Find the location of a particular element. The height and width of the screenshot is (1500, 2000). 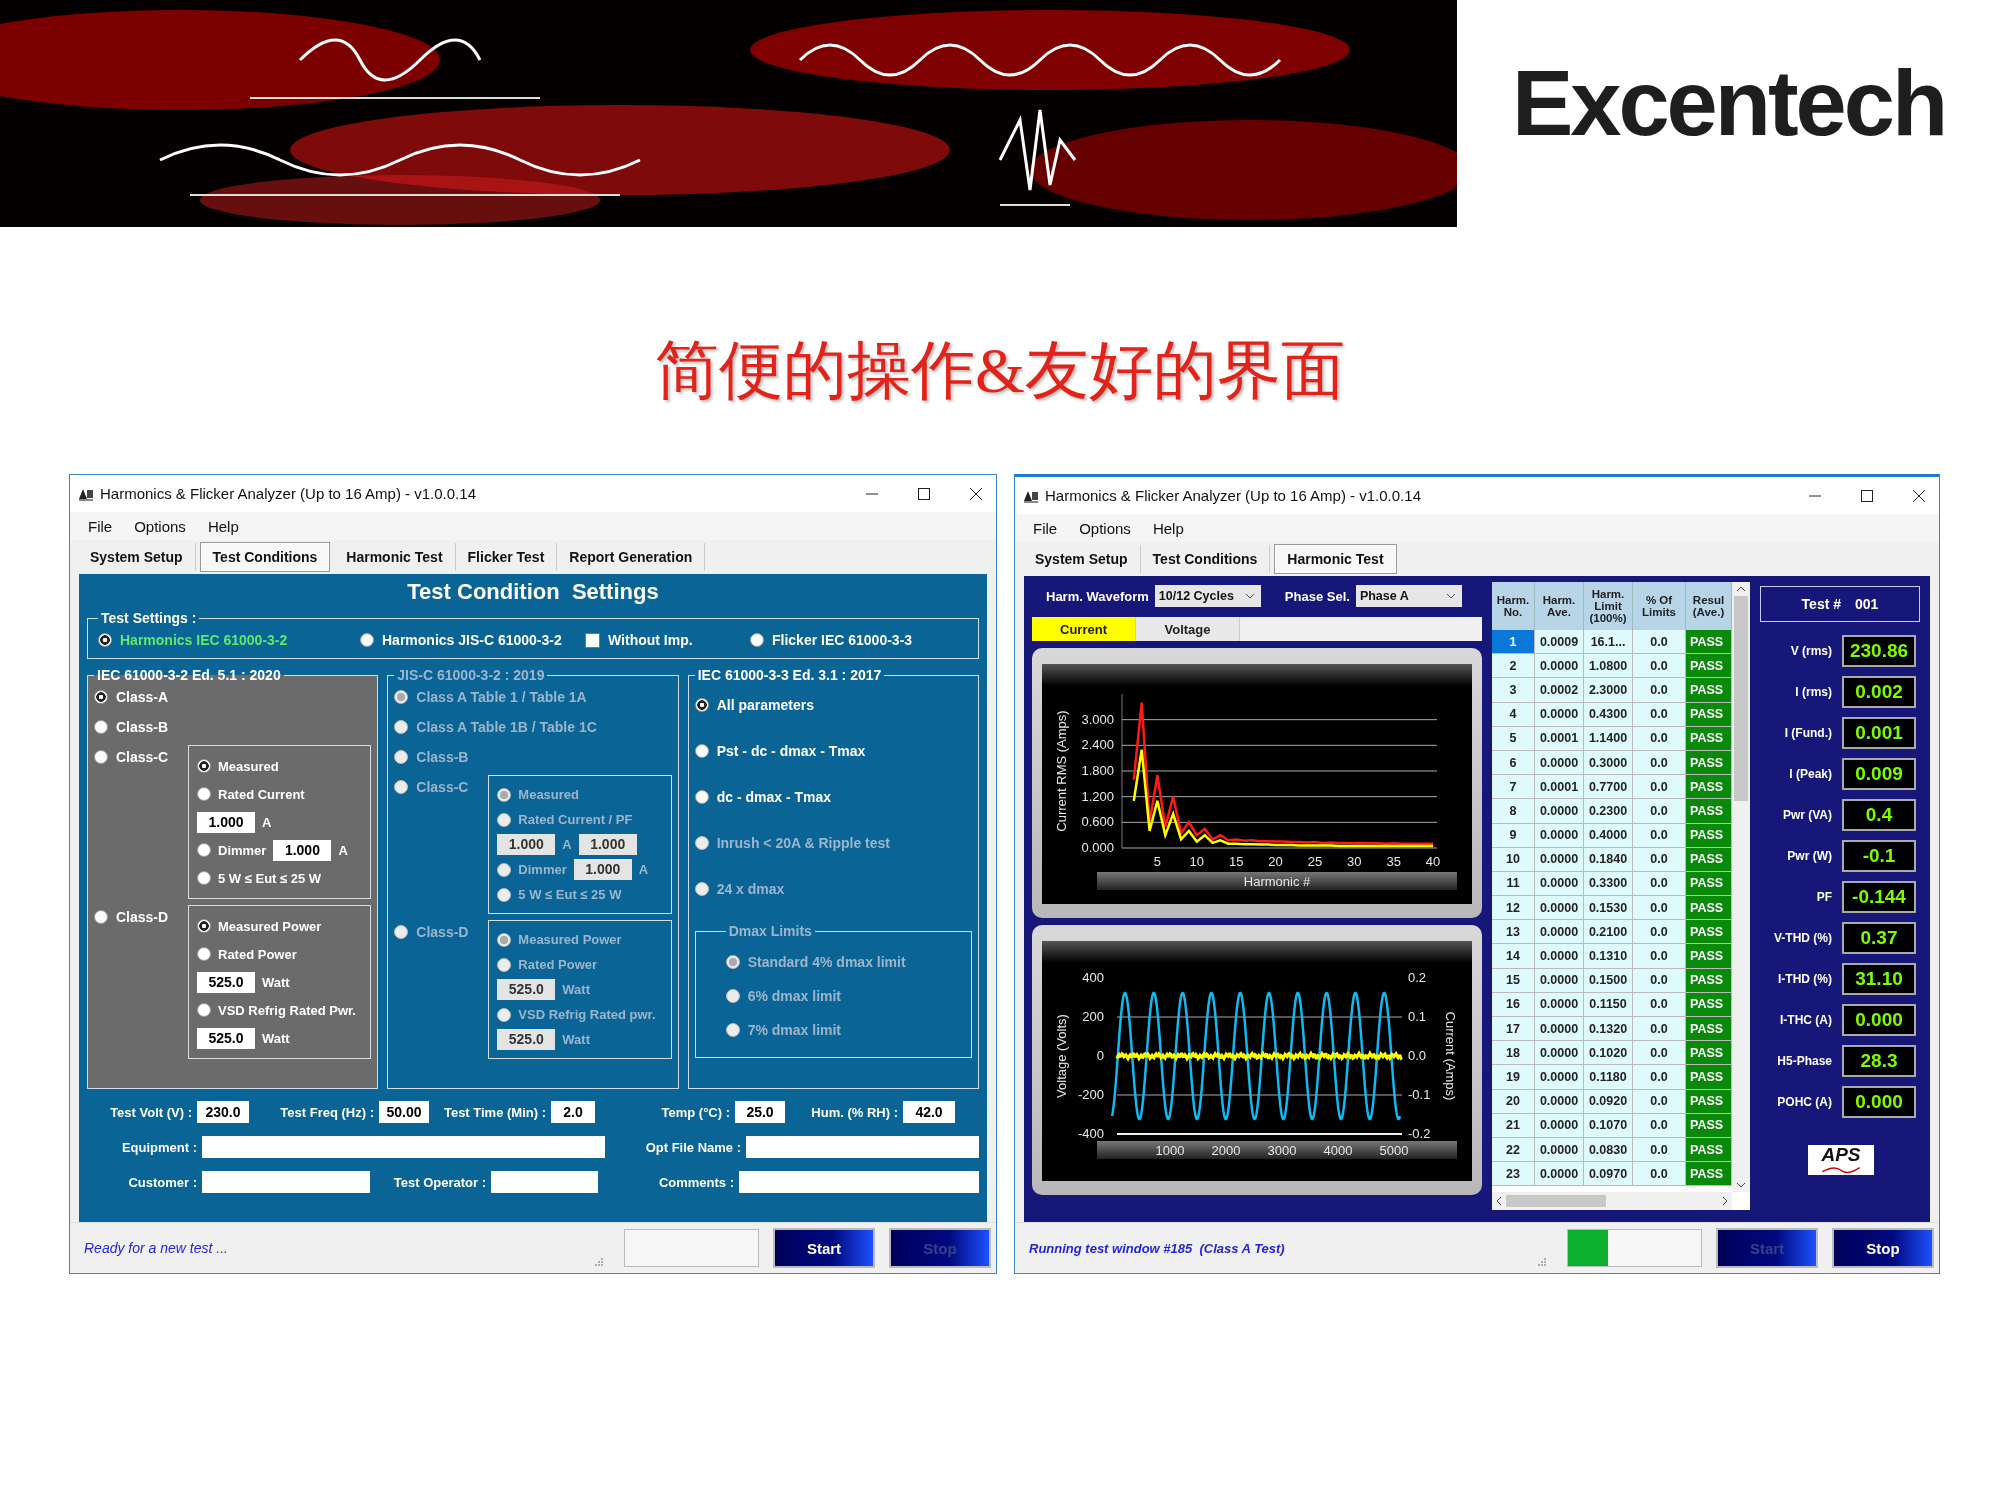

radio-label: Class-B is located at coordinates (142, 727).